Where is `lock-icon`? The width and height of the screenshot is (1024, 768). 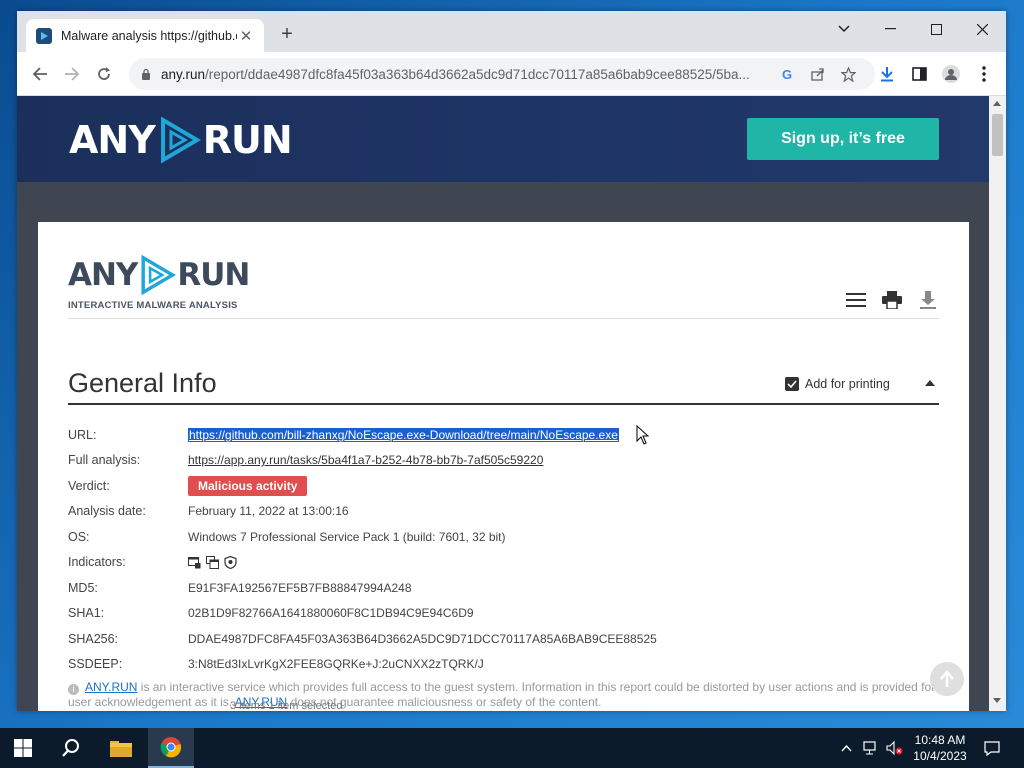 lock-icon is located at coordinates (146, 74).